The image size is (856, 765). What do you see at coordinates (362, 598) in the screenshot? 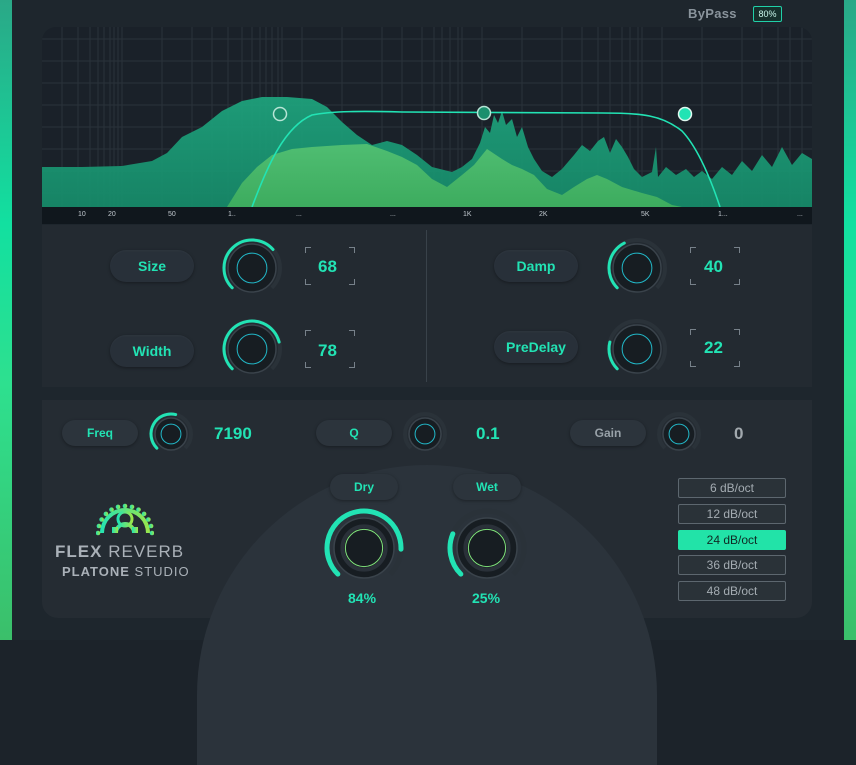
I see `dry-value: 84%` at bounding box center [362, 598].